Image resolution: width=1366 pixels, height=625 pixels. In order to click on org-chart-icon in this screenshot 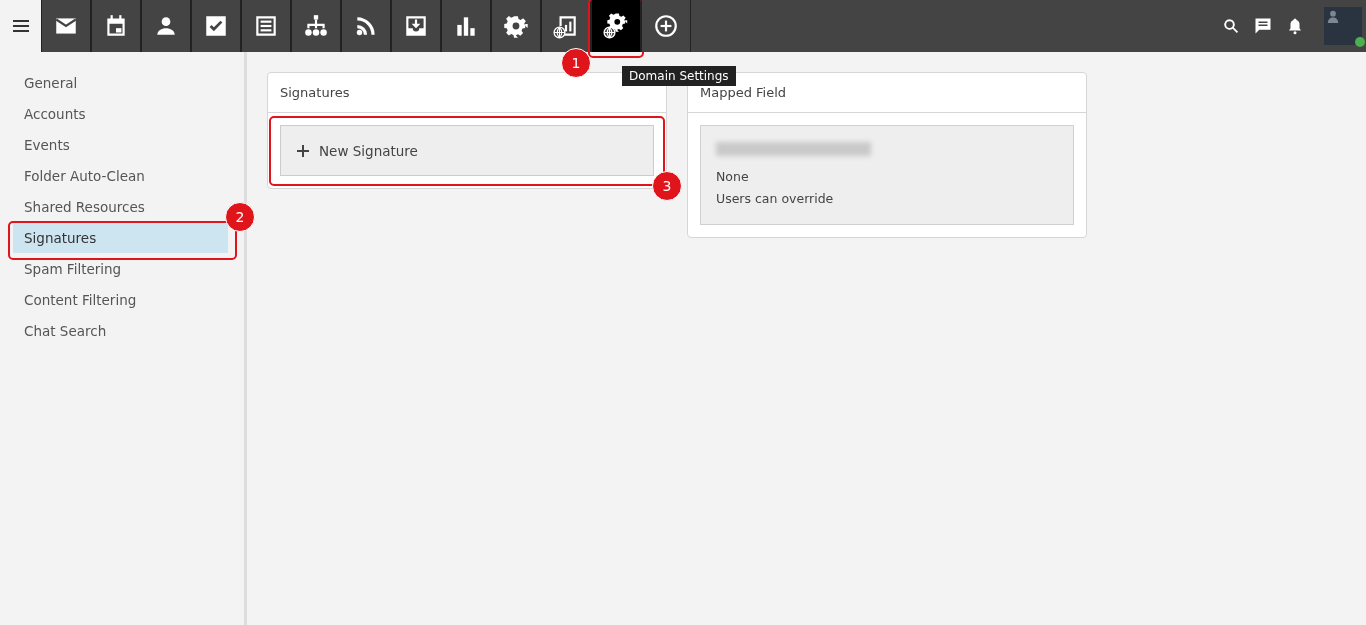, I will do `click(316, 26)`.